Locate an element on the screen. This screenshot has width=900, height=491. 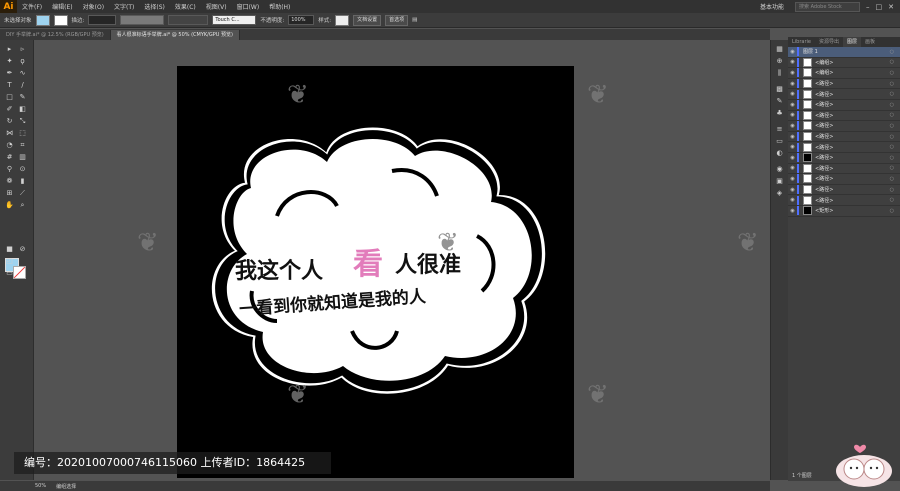
rectangle-tool-icon: □ is located at coordinates (9, 97).